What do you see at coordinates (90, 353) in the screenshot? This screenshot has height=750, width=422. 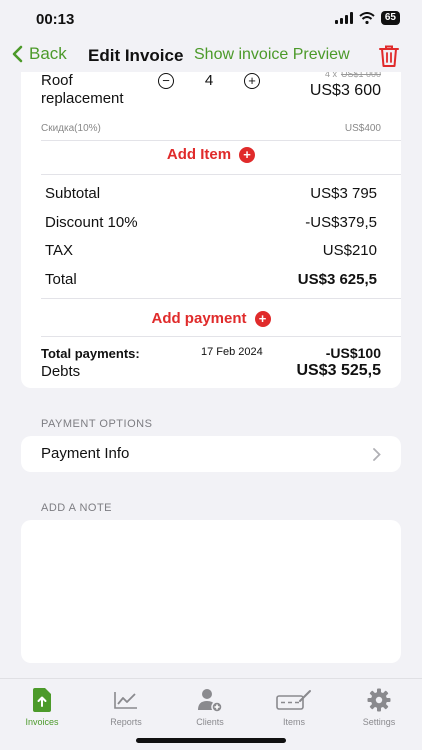 I see `total-payments-label: Total payments:` at bounding box center [90, 353].